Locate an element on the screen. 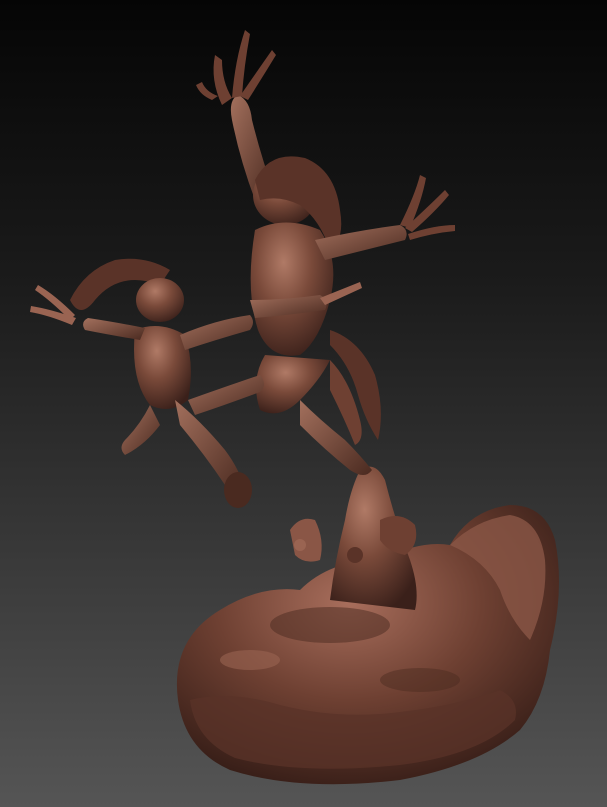 The width and height of the screenshot is (607, 807). leaping-figure is located at coordinates (147, 383).